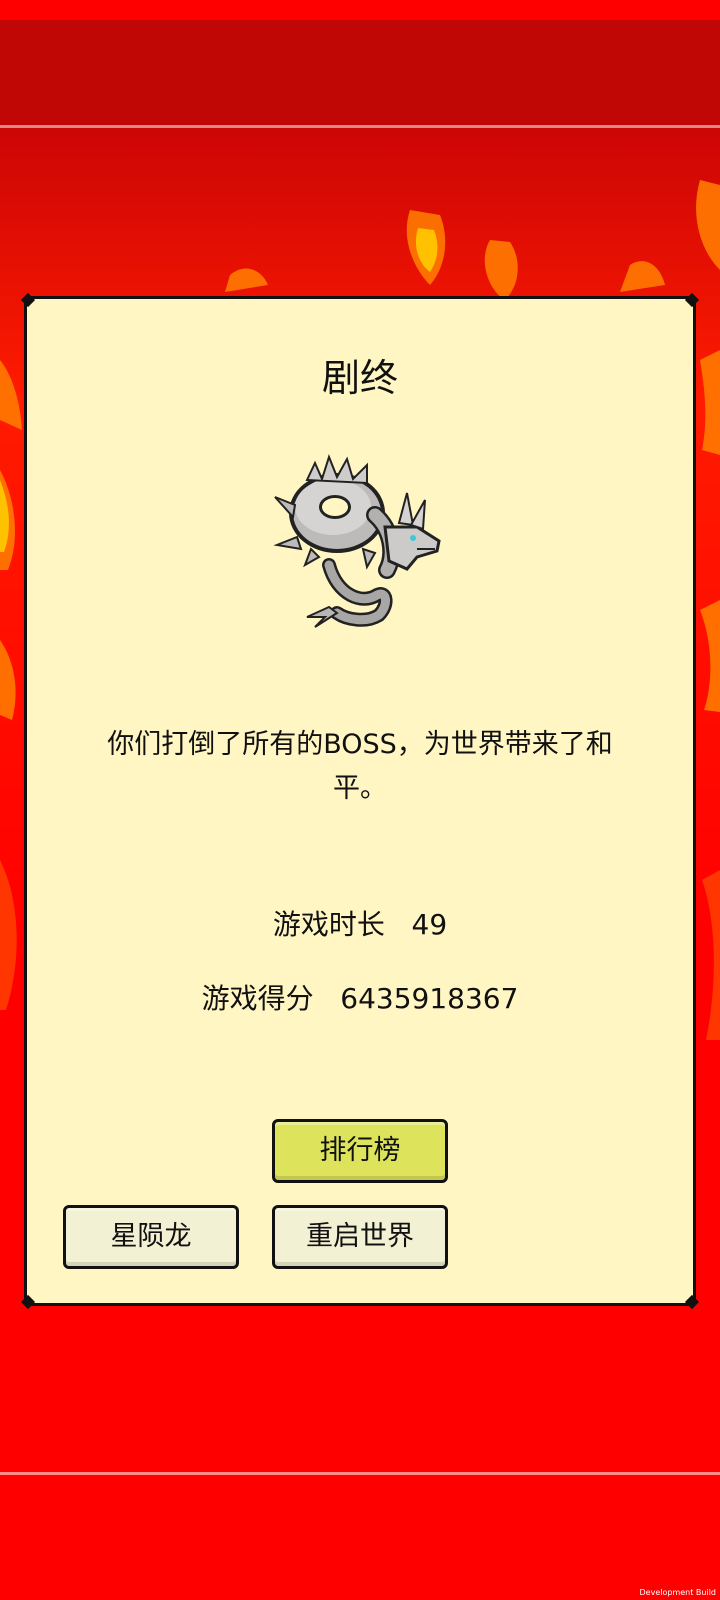  I want to click on dialog-title: 剧终, so click(359, 378).